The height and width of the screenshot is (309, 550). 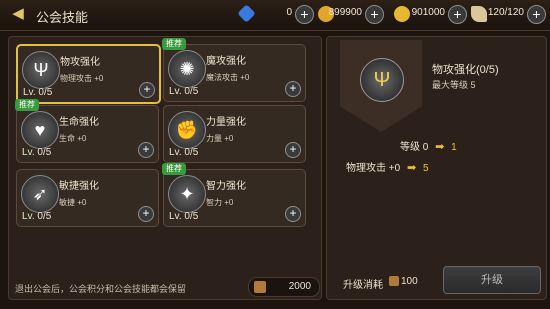 I want to click on add-gold-button: +, so click(x=374, y=14).